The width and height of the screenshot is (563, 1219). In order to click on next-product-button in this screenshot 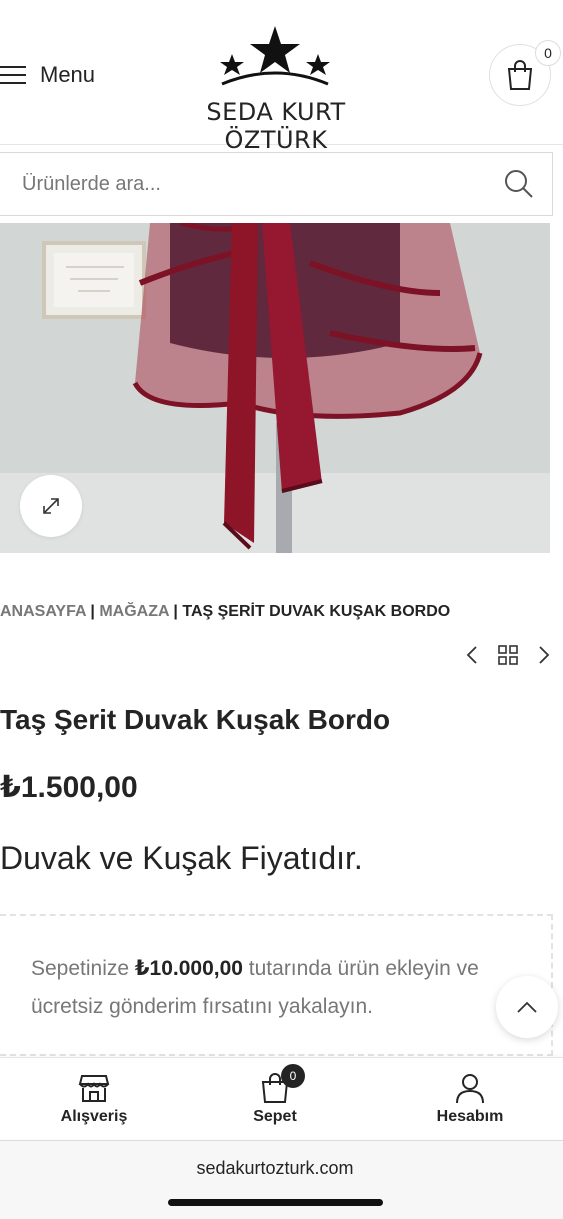, I will do `click(544, 657)`.